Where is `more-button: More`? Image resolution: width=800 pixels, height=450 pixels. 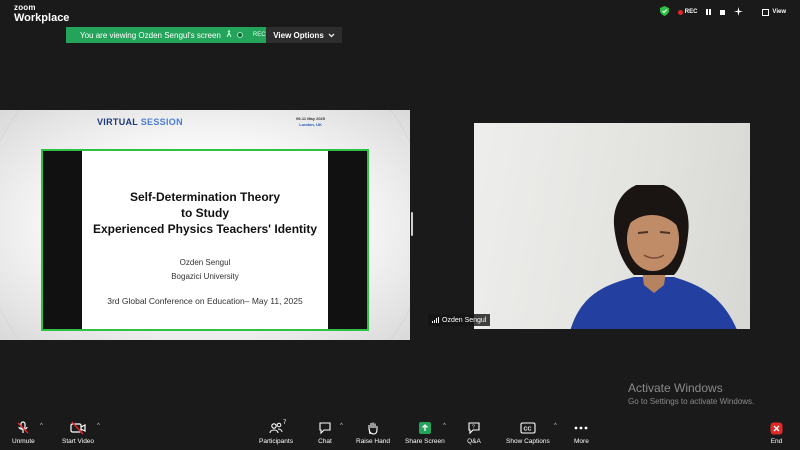
more-button: More is located at coordinates (581, 432).